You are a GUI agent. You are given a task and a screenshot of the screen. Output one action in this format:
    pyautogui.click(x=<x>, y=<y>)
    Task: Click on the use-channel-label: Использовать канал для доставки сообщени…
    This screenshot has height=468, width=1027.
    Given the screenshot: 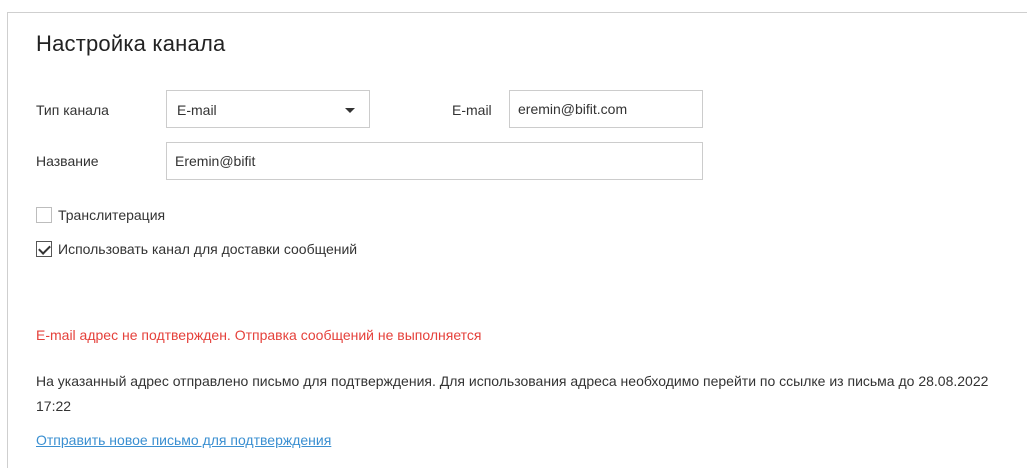 What is the action you would take?
    pyautogui.click(x=208, y=249)
    